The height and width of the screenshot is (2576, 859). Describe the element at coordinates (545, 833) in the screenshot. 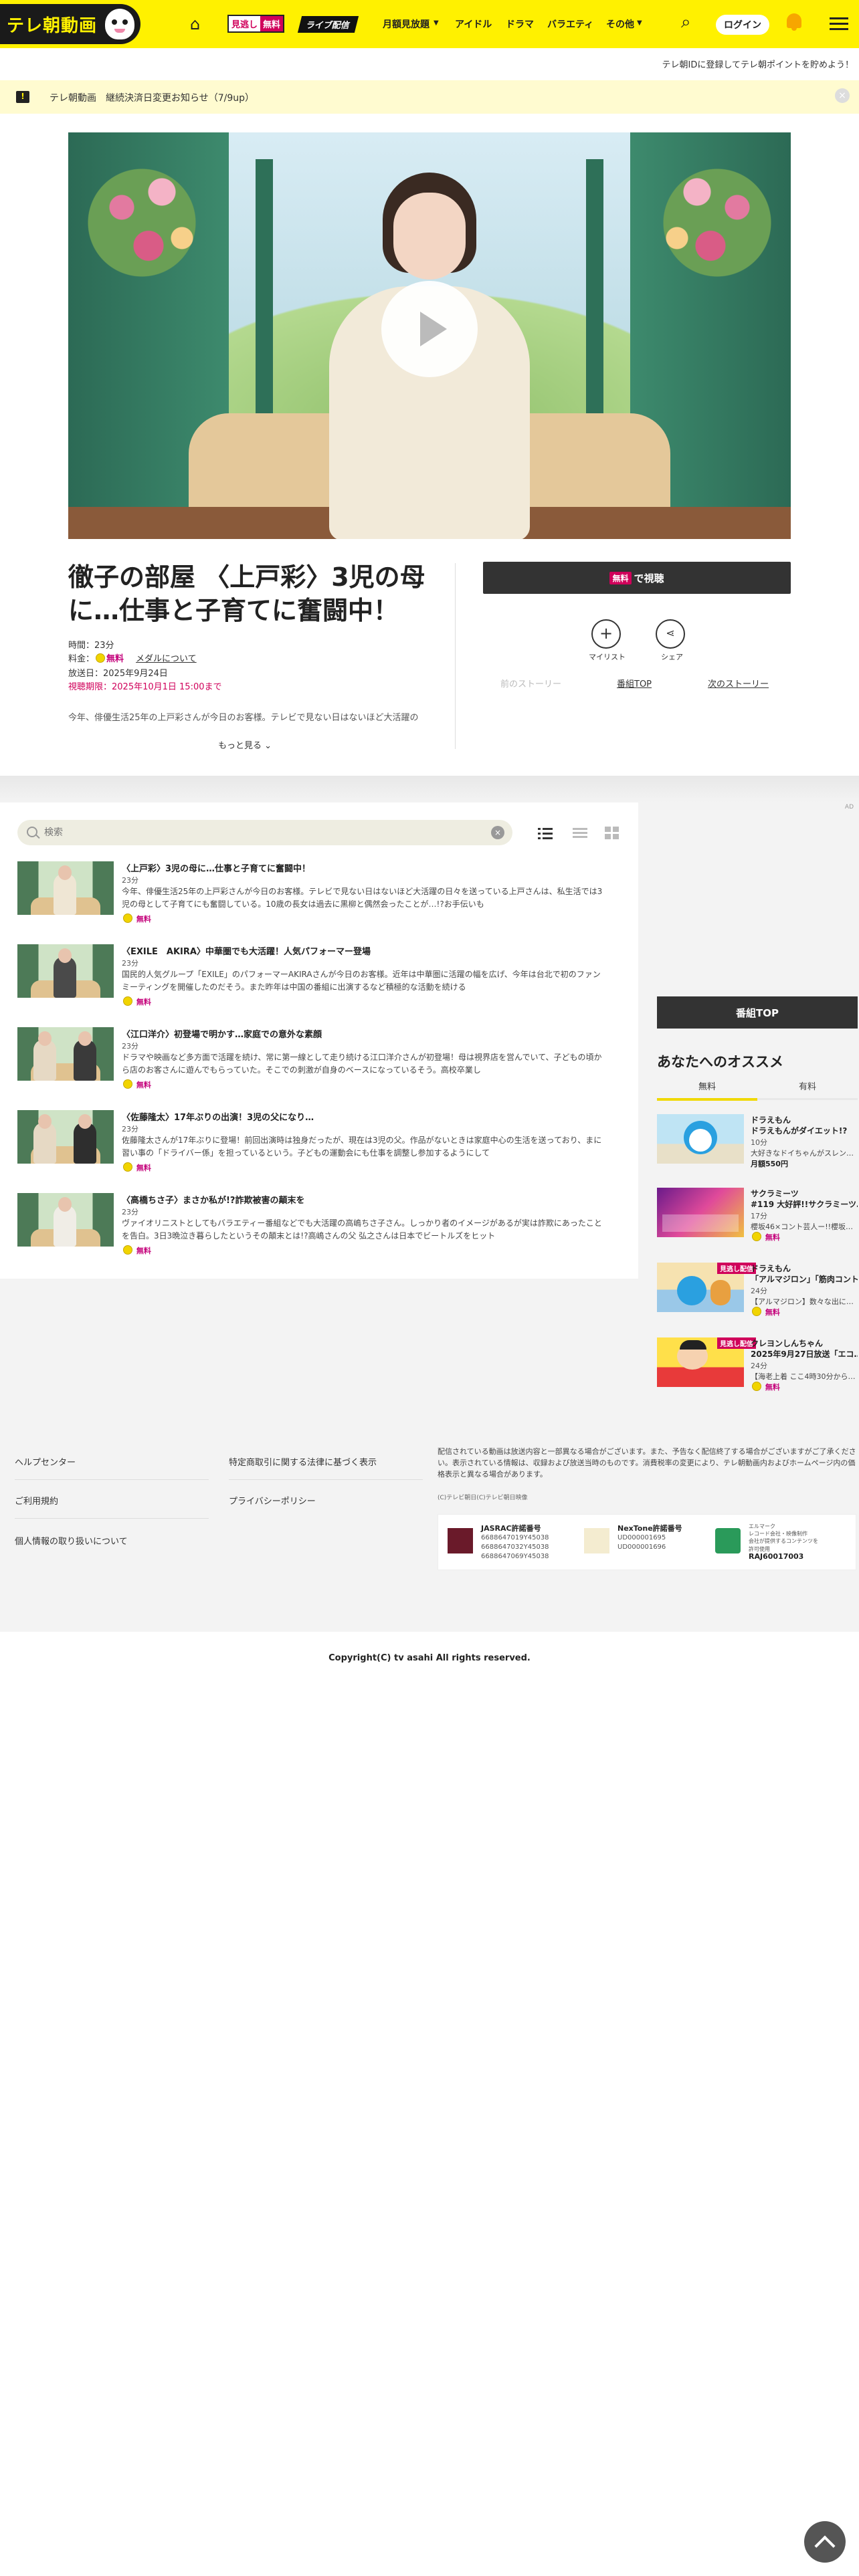

I see `list-view-icon` at that location.